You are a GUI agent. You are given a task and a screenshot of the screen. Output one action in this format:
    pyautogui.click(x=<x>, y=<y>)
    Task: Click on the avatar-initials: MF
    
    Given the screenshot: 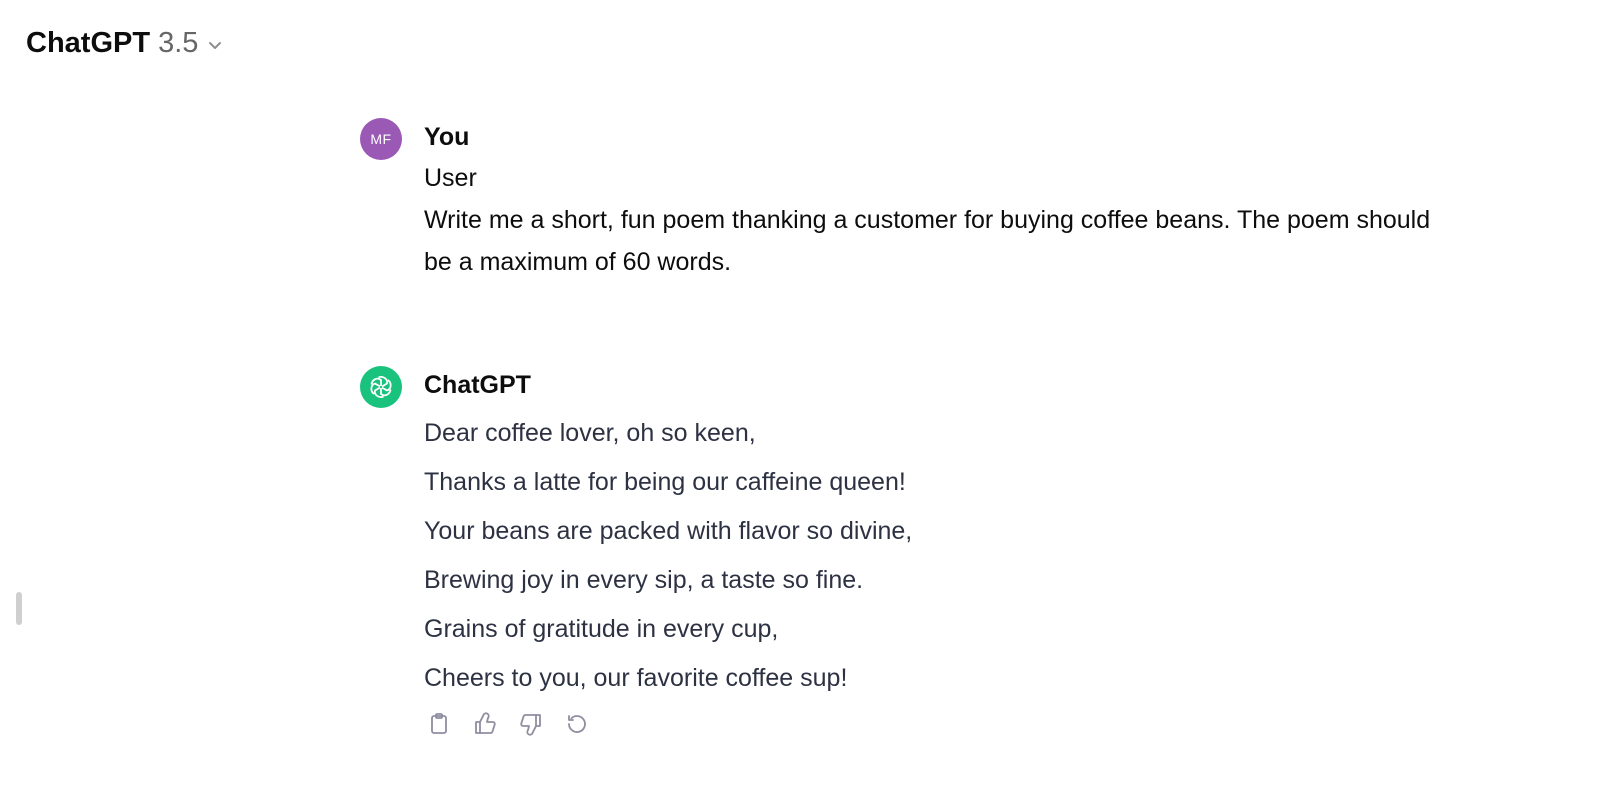 What is the action you would take?
    pyautogui.click(x=381, y=139)
    